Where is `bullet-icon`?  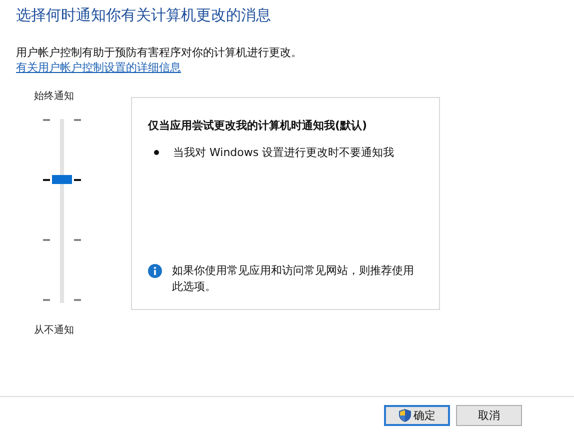
bullet-icon is located at coordinates (156, 152).